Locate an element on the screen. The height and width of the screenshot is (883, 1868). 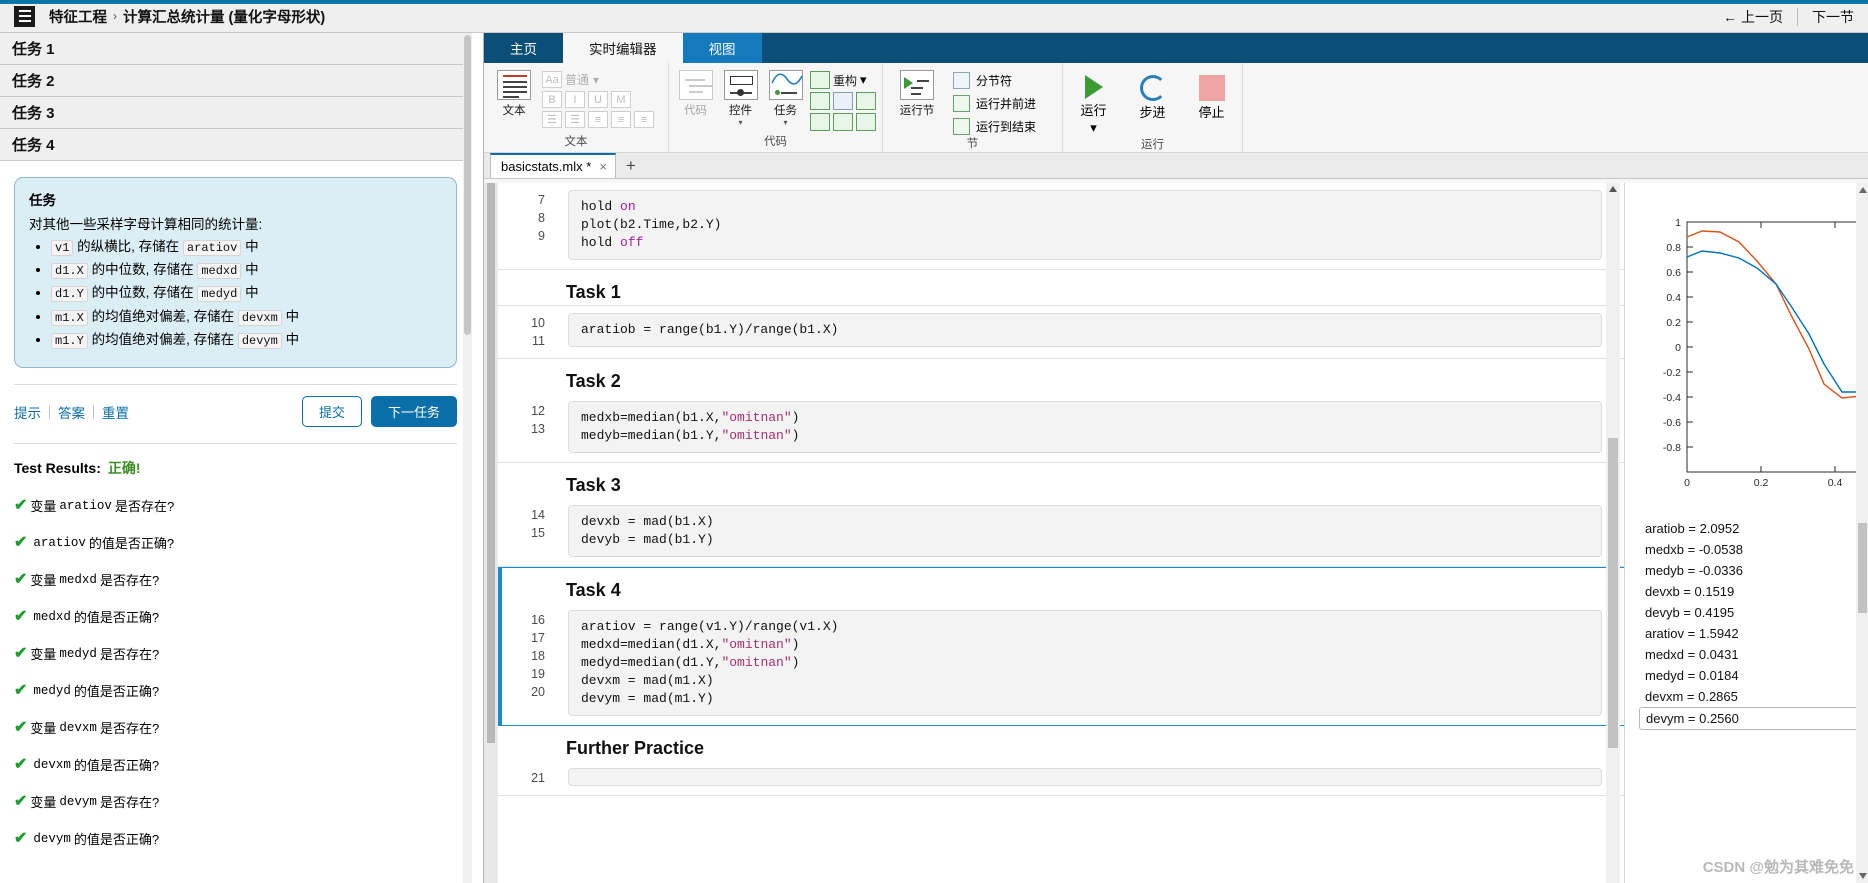
sidebar-item-task-4: 任务 4 is located at coordinates (235, 145).